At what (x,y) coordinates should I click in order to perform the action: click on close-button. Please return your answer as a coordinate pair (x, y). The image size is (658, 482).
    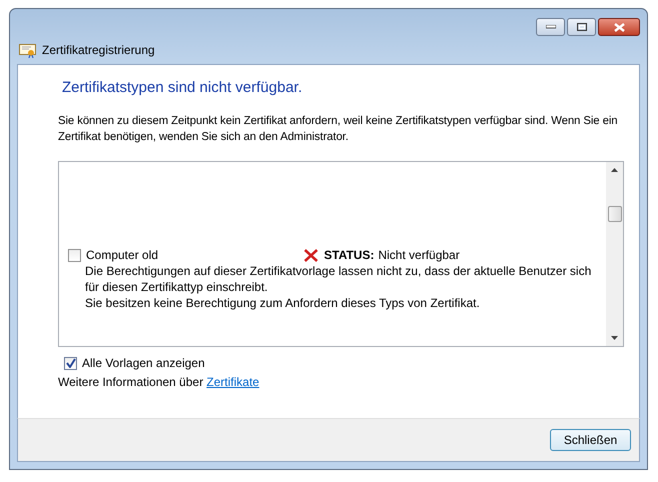
    Looking at the image, I should click on (619, 27).